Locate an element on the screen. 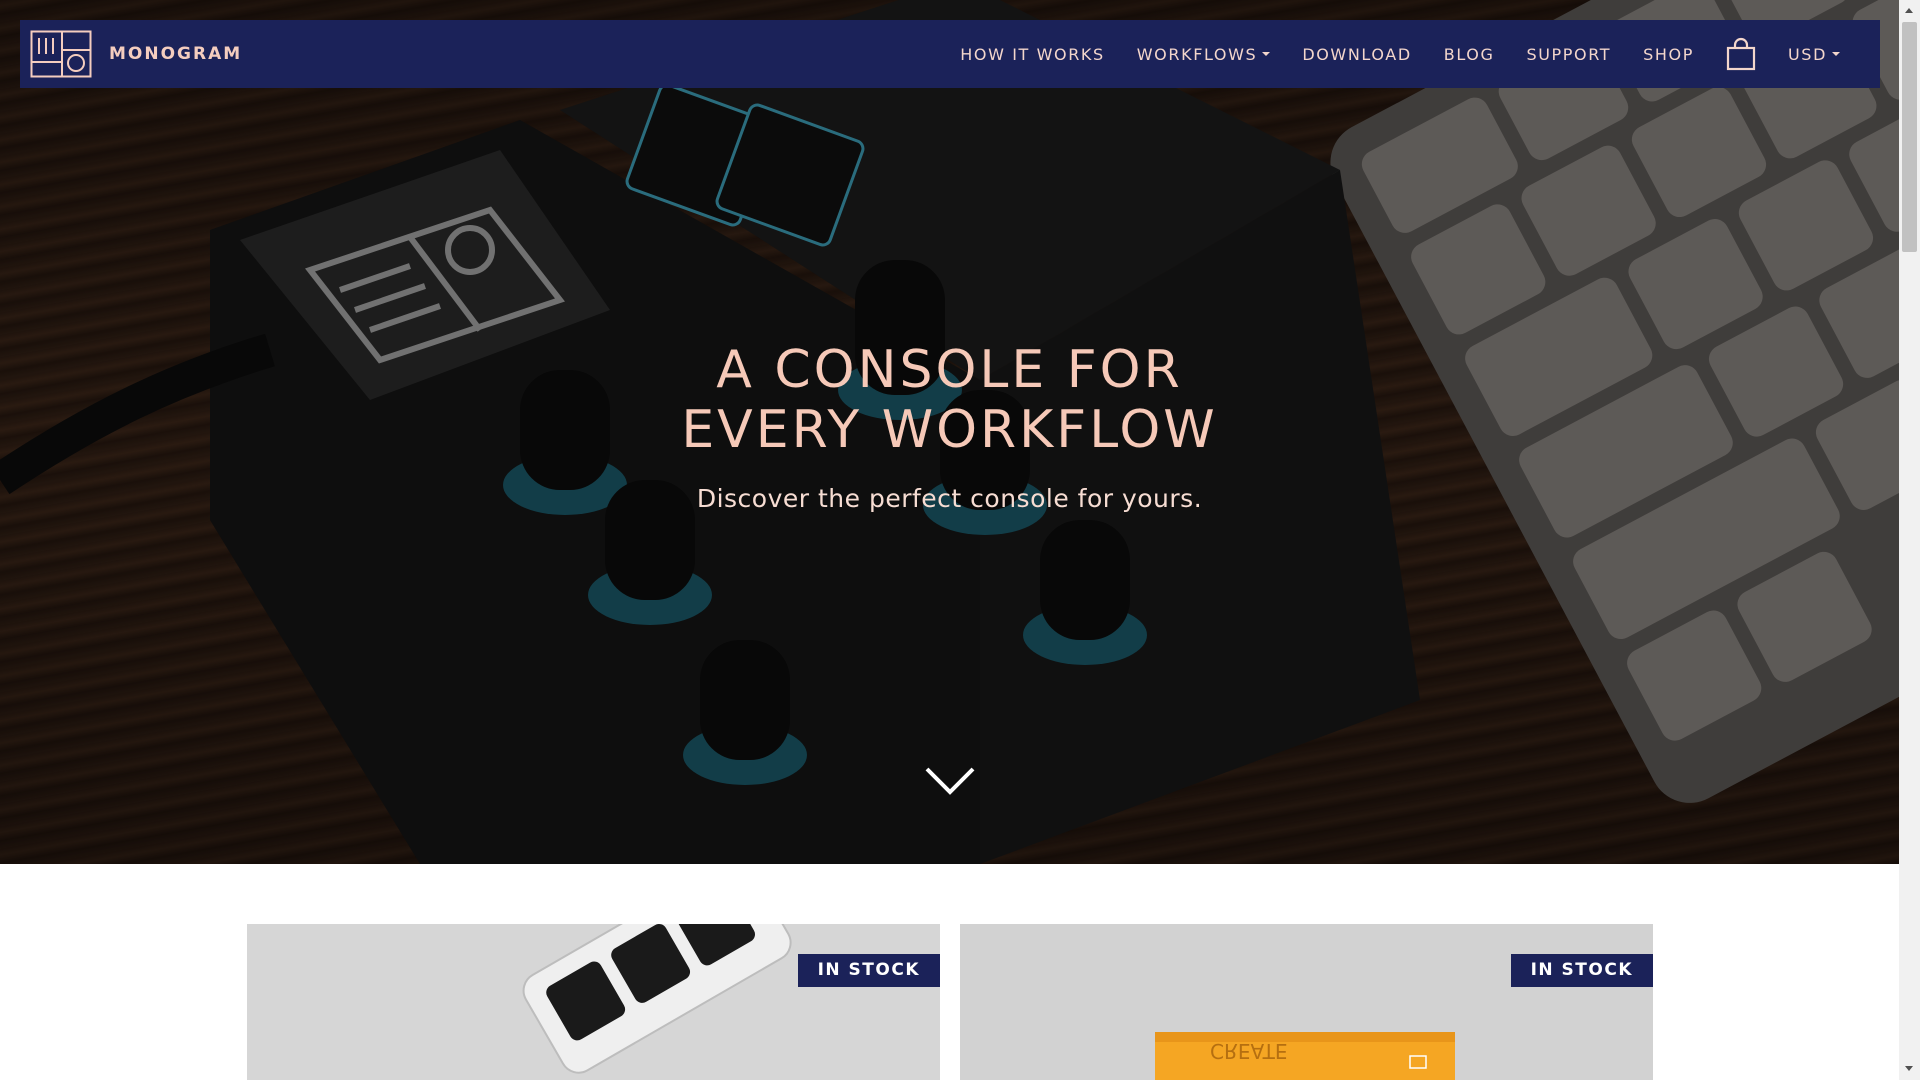  monogram-logo-icon is located at coordinates (61, 54).